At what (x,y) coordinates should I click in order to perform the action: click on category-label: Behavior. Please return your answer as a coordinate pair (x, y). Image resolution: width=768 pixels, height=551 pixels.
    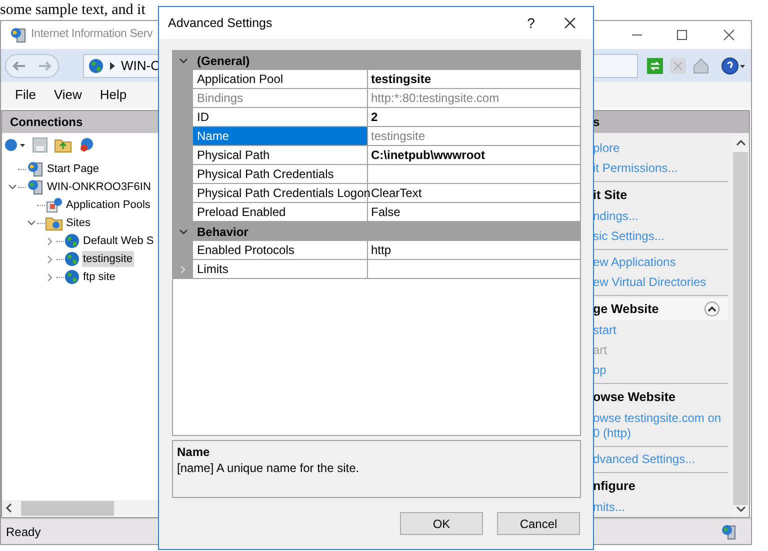
    Looking at the image, I should click on (220, 231).